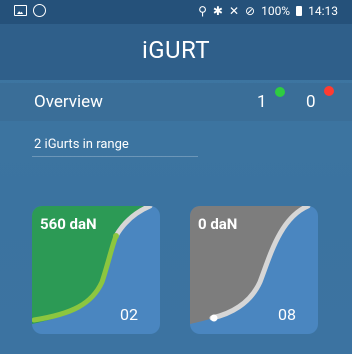 The height and width of the screenshot is (354, 352). I want to click on do-not-disturb-icon: ⊘, so click(250, 11).